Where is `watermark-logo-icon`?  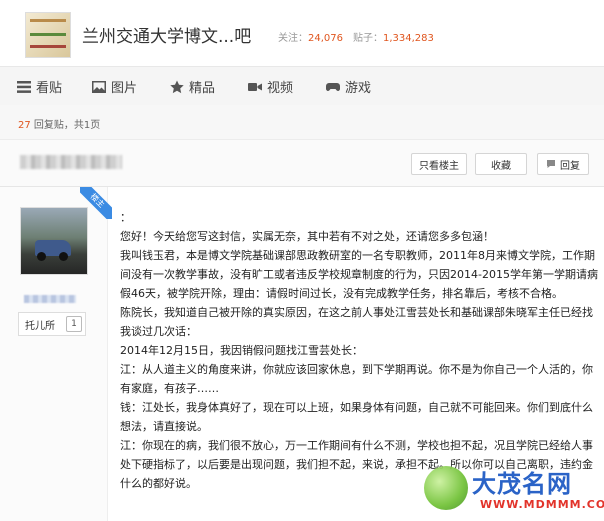 watermark-logo-icon is located at coordinates (446, 488).